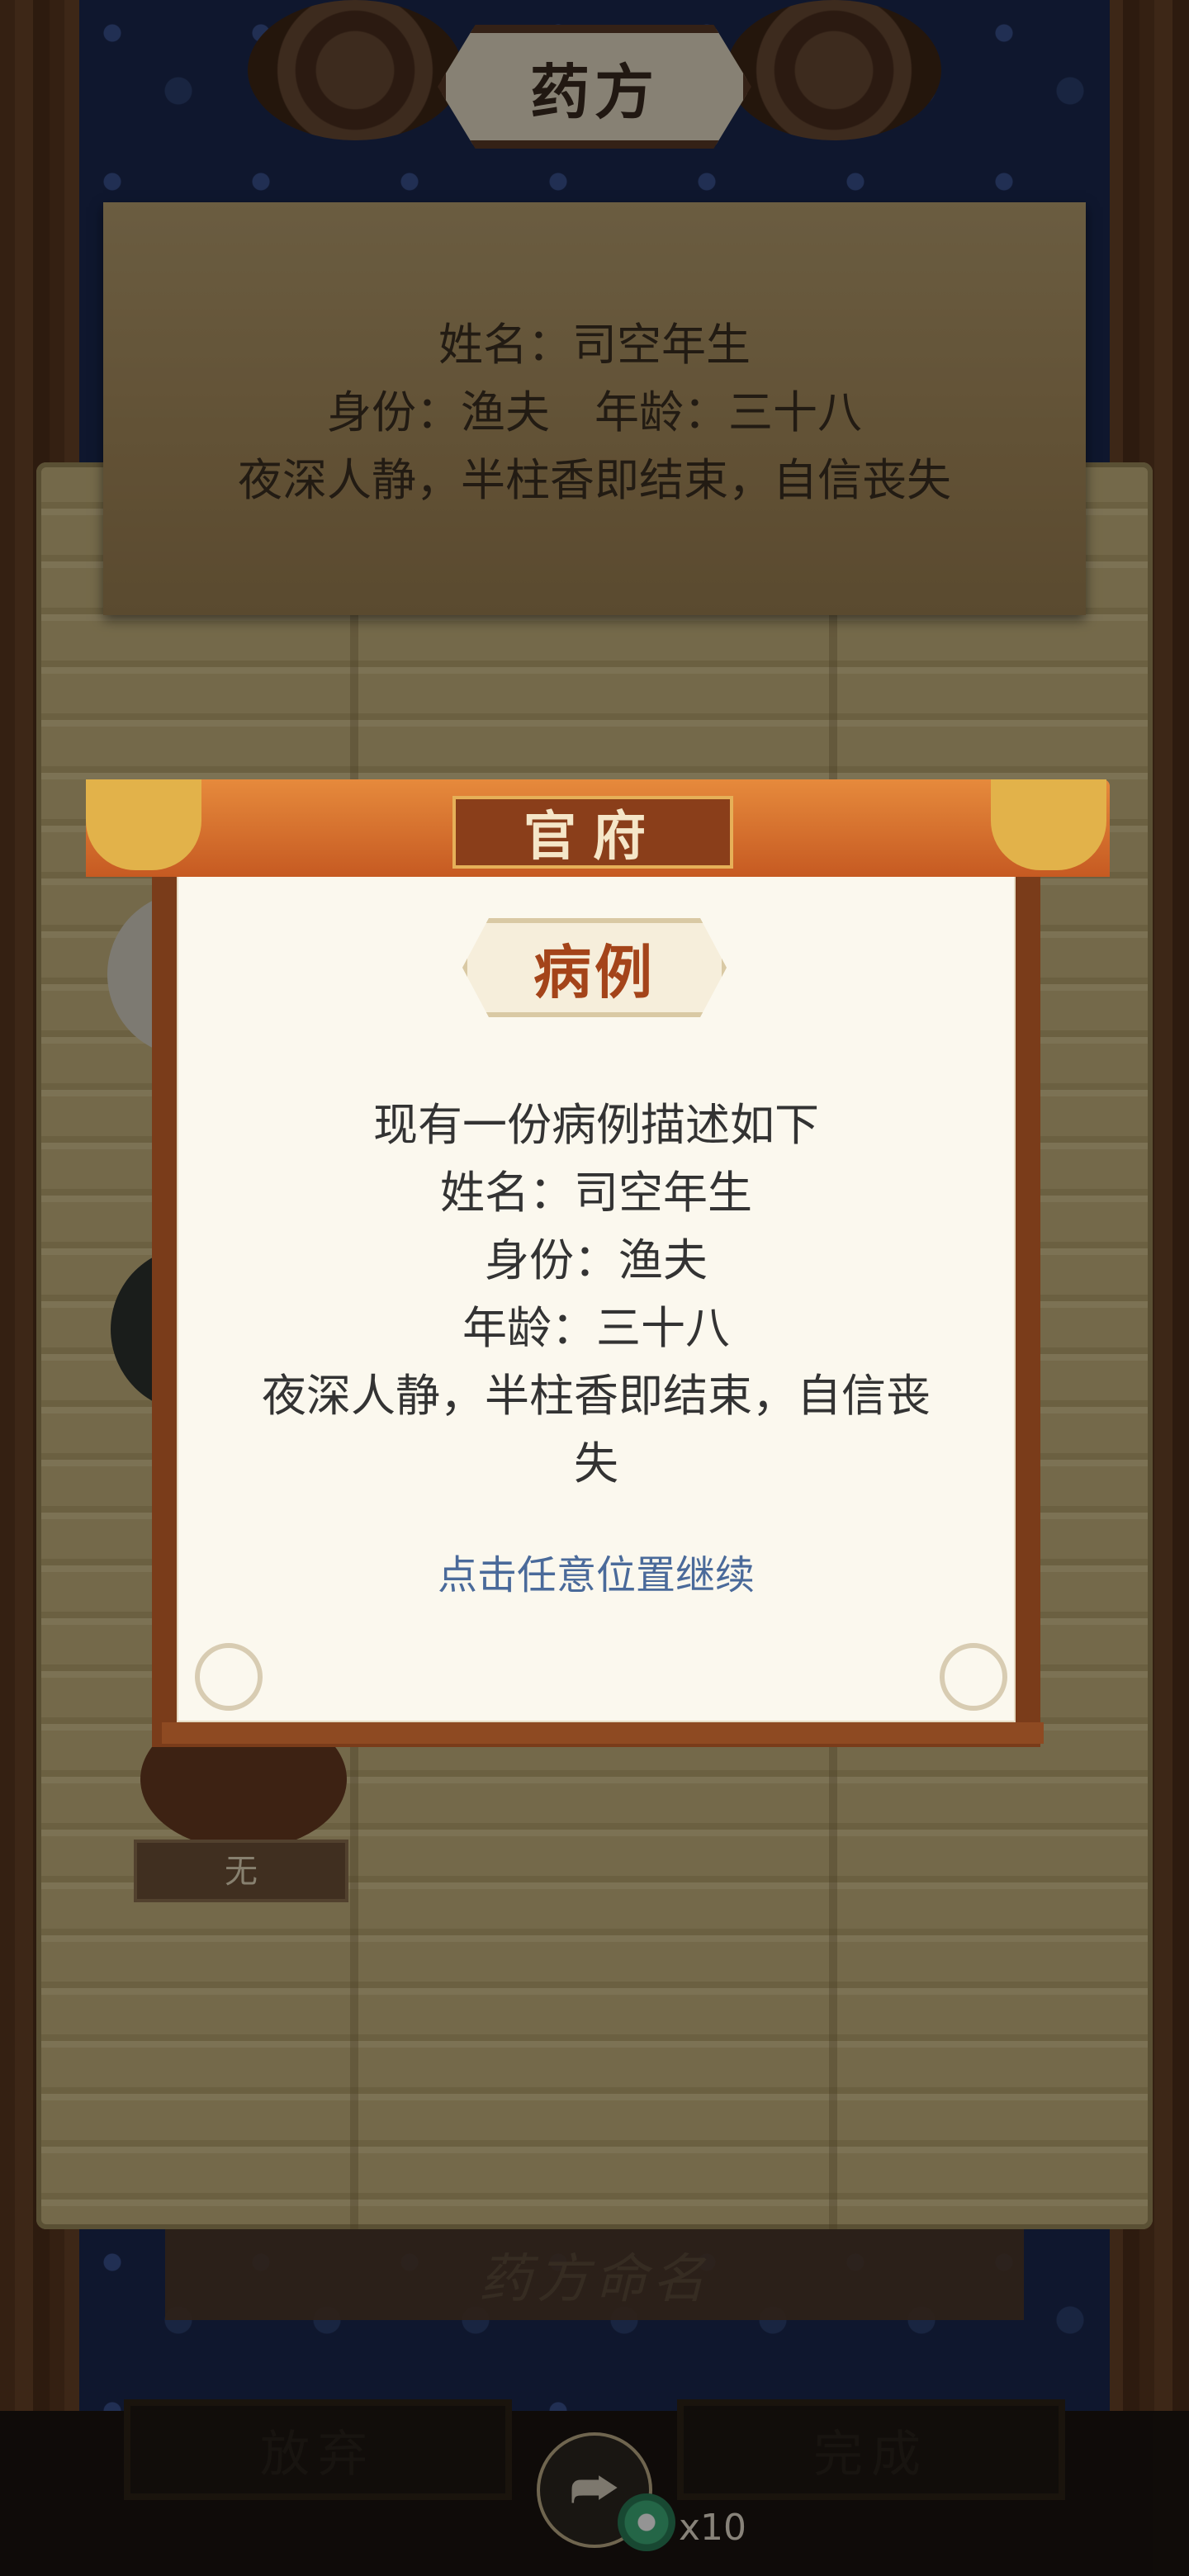  Describe the element at coordinates (596, 1571) in the screenshot. I see `continue-hint: 点击任意位置继续` at that location.